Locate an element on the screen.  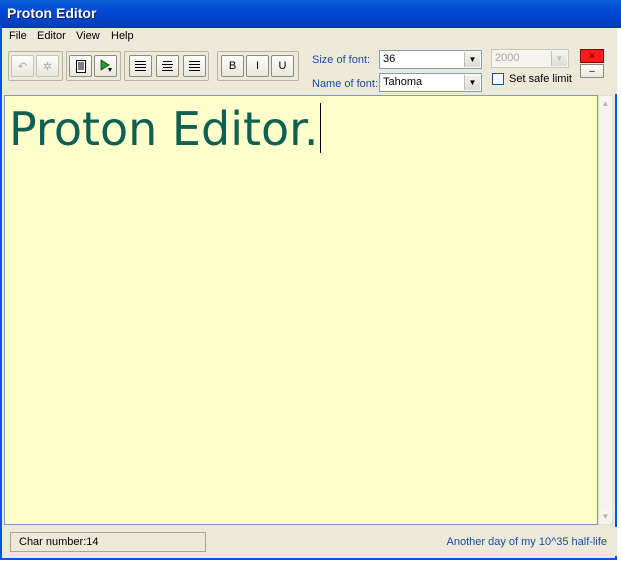
align-right-icon is located at coordinates (194, 65).